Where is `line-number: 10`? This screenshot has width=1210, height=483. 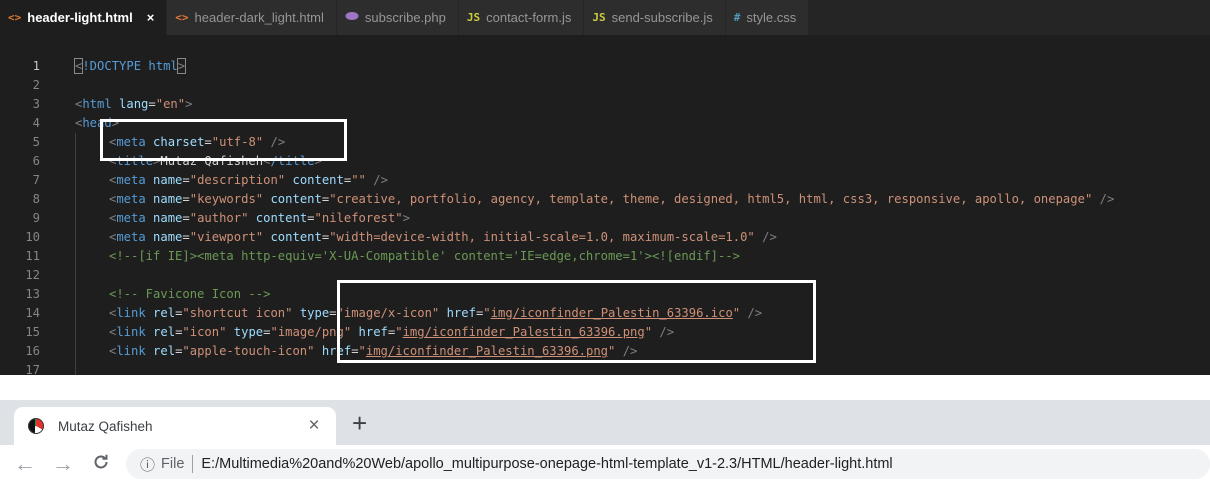 line-number: 10 is located at coordinates (32, 237).